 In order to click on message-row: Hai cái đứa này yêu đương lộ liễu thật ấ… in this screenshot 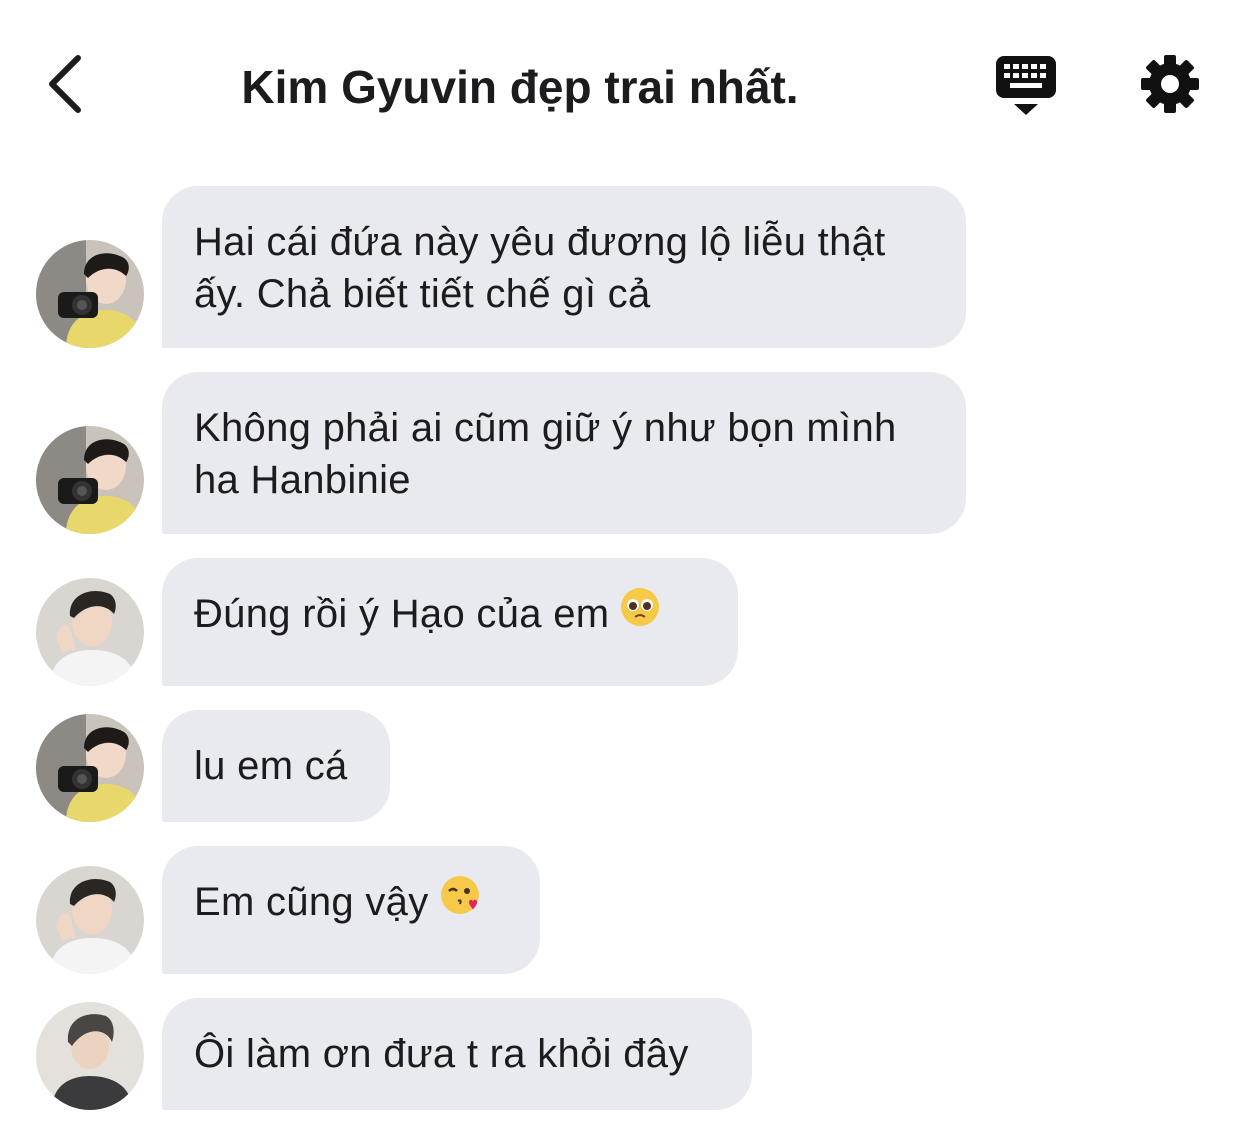, I will do `click(621, 267)`.